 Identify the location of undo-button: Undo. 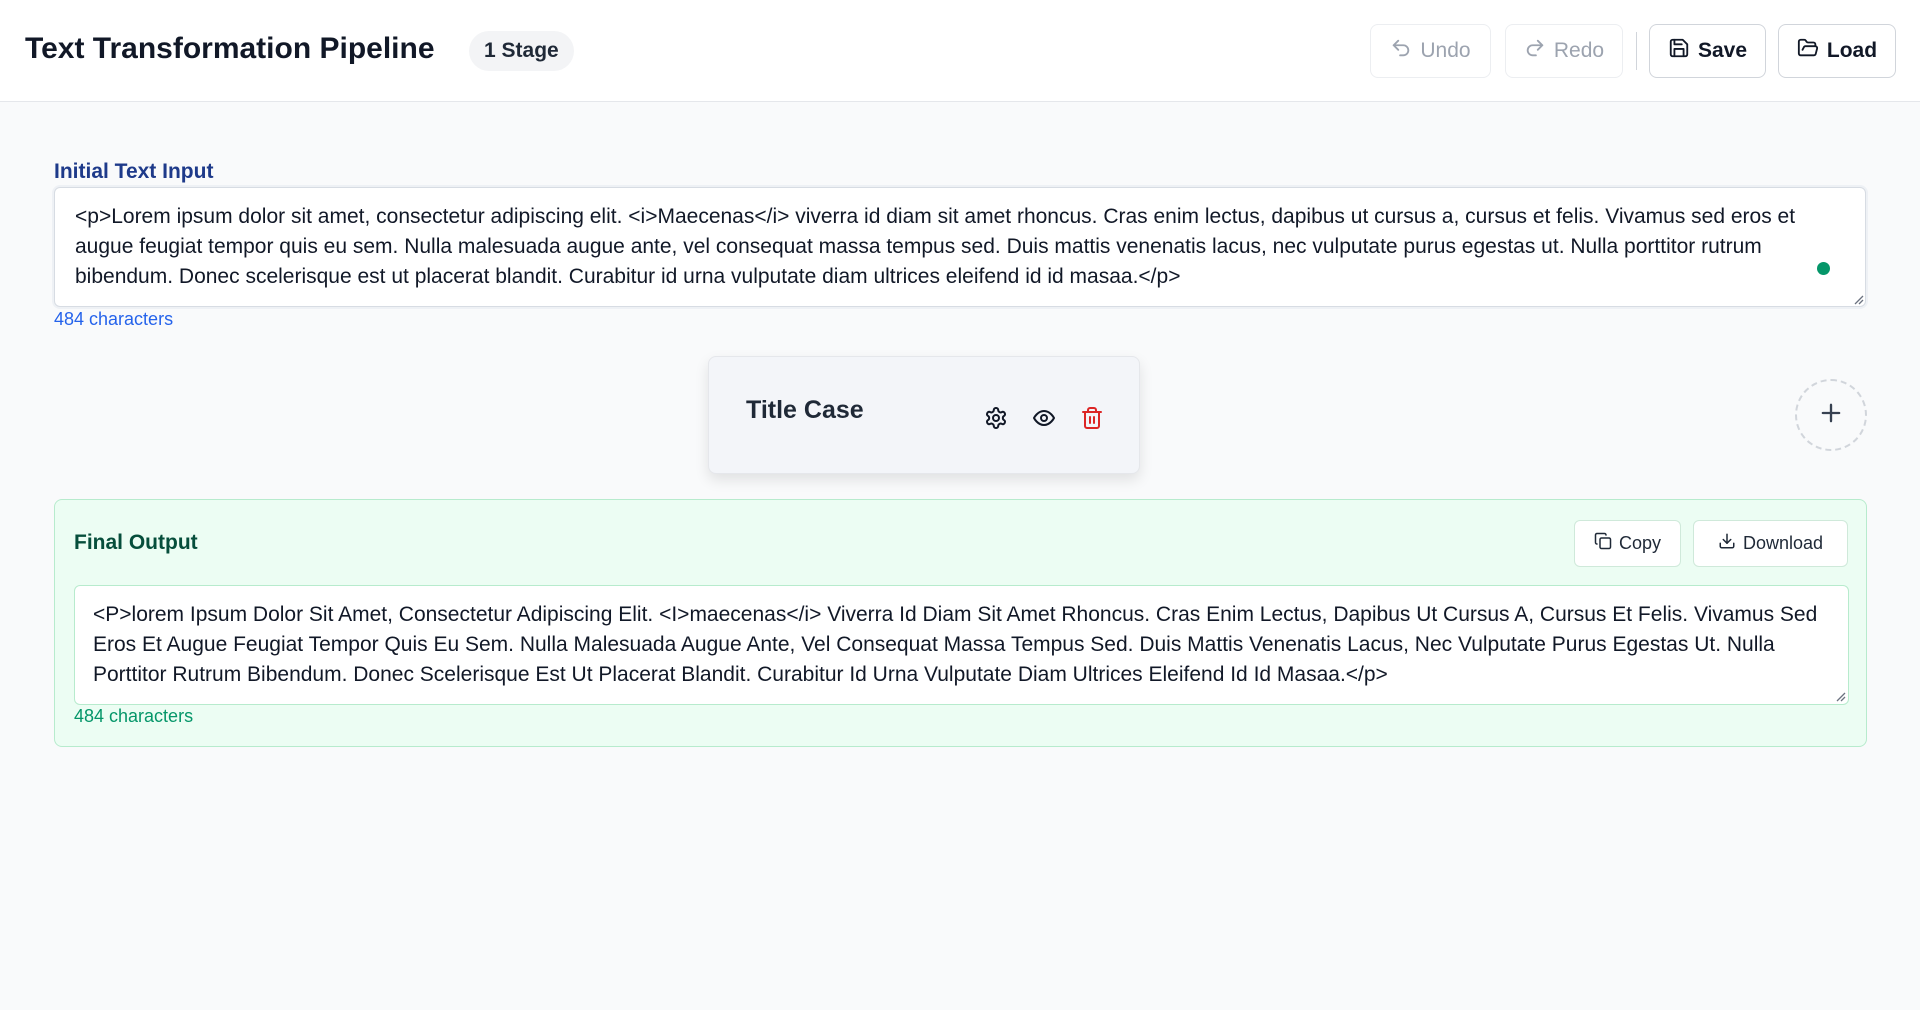
(1430, 51).